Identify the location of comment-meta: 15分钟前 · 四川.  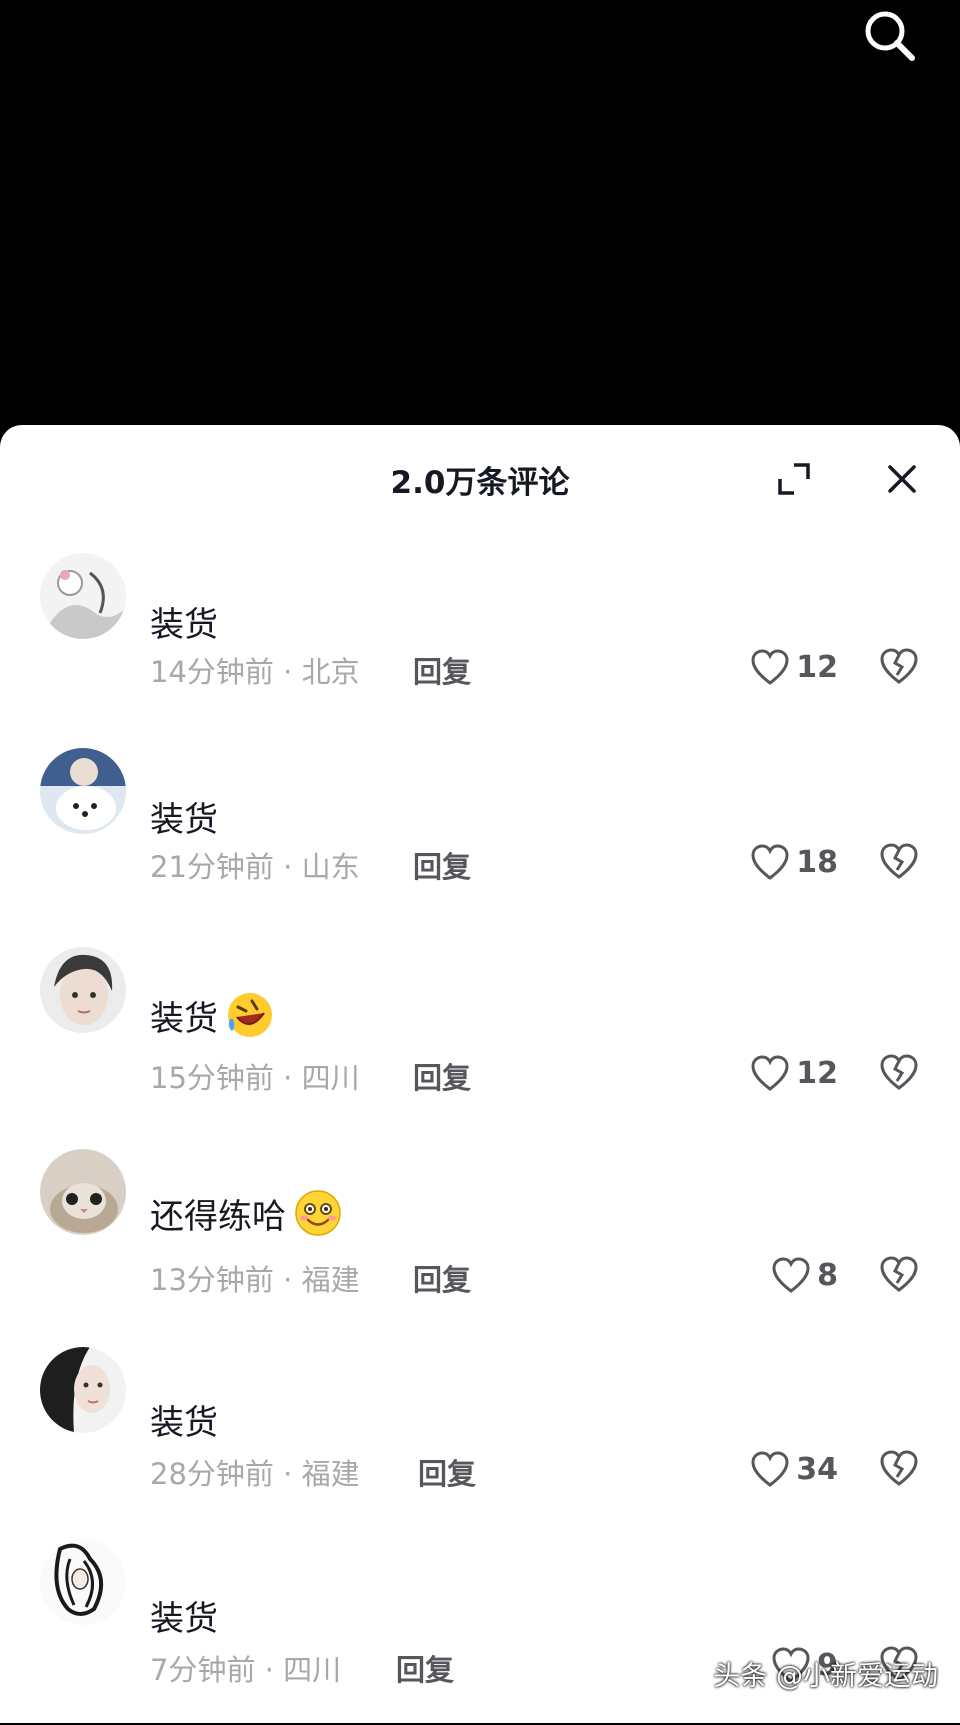
(255, 1078).